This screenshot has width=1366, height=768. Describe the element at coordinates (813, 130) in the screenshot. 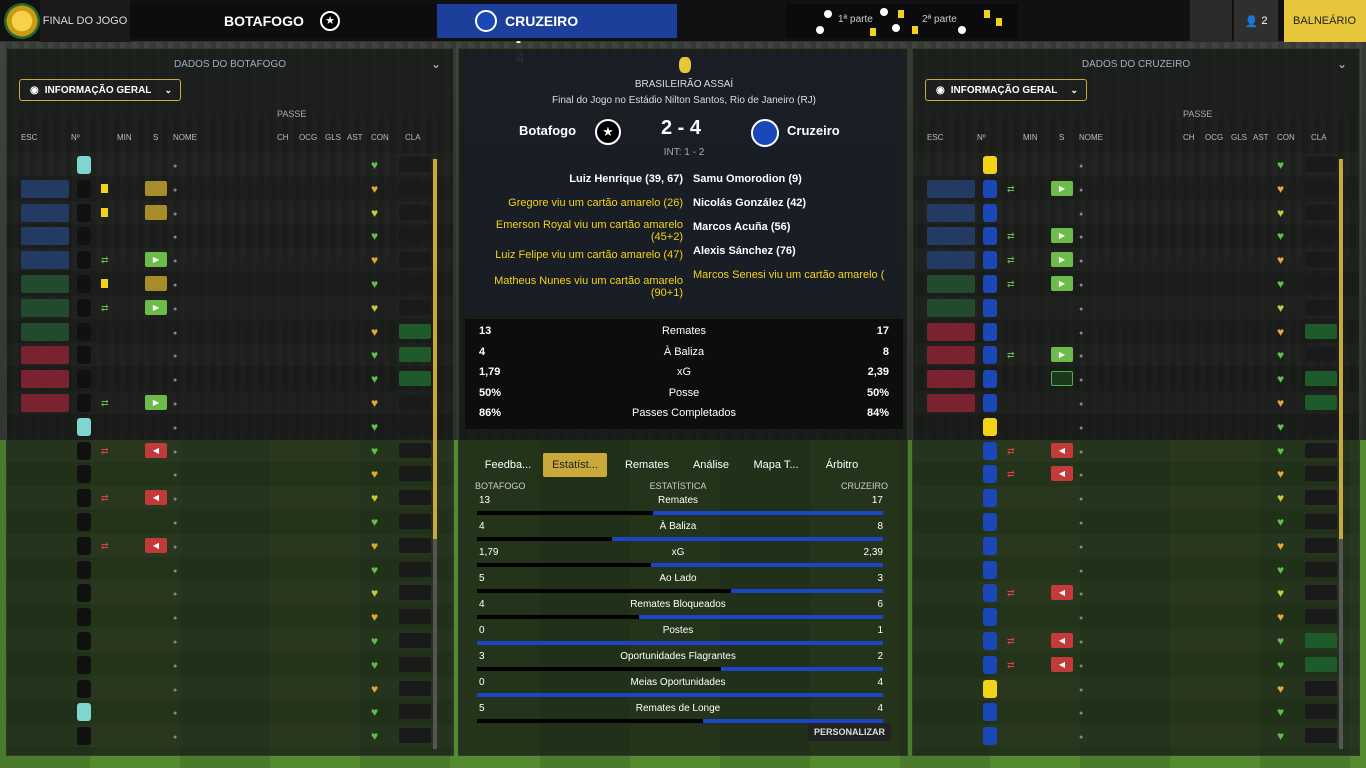

I see `away-team-name: Cruzeiro` at that location.